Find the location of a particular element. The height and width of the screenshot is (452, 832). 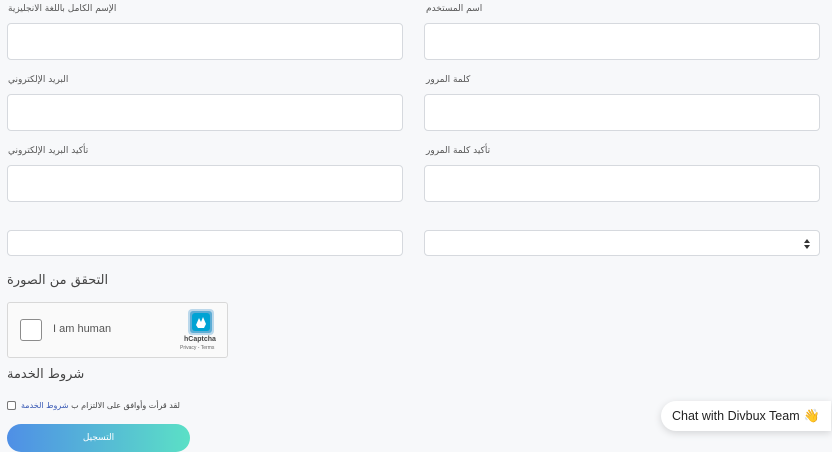

confirm-email-input is located at coordinates (205, 183).